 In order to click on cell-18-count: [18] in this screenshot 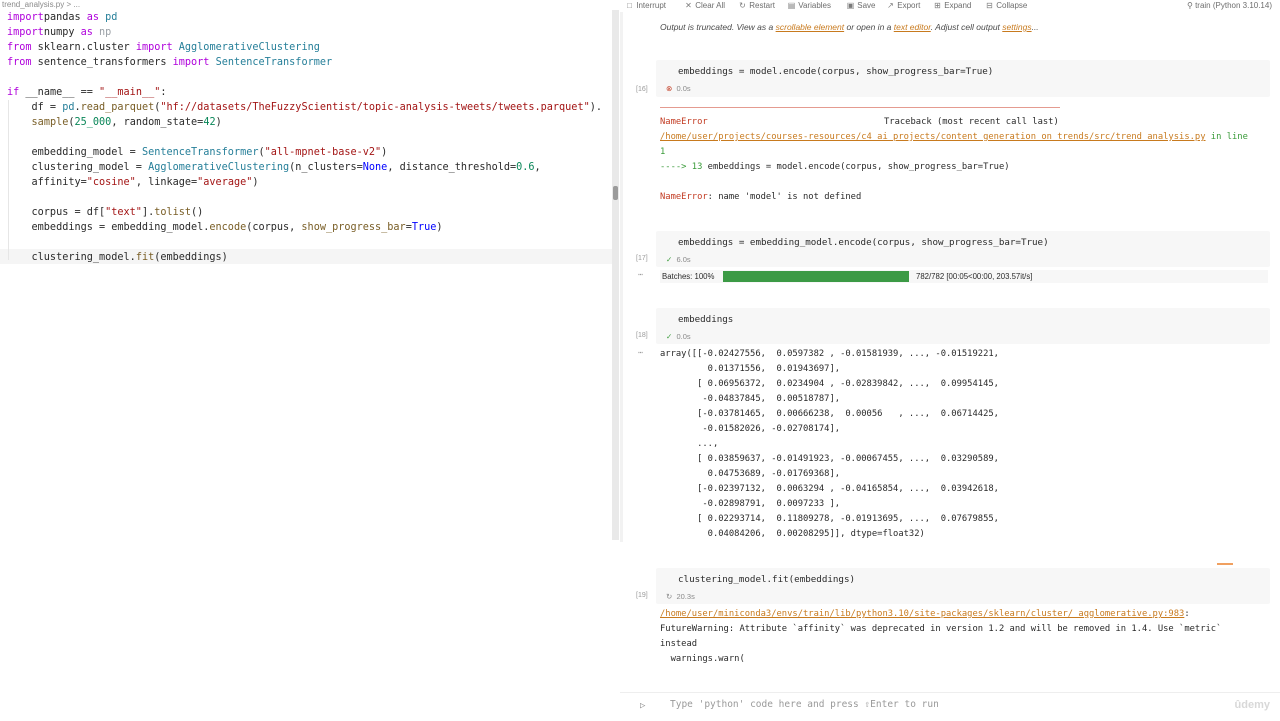, I will do `click(642, 335)`.